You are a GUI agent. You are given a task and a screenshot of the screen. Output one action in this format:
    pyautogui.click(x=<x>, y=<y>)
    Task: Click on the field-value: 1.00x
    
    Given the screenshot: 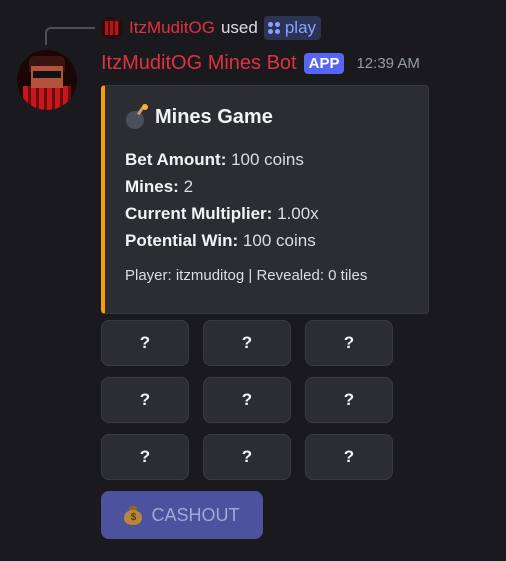 What is the action you would take?
    pyautogui.click(x=298, y=213)
    